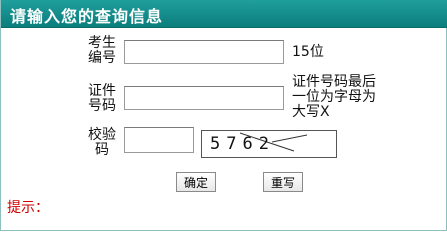 This screenshot has height=240, width=447. I want to click on id-number-note: 证件号码最后 一位为字母为 大写X, so click(334, 97).